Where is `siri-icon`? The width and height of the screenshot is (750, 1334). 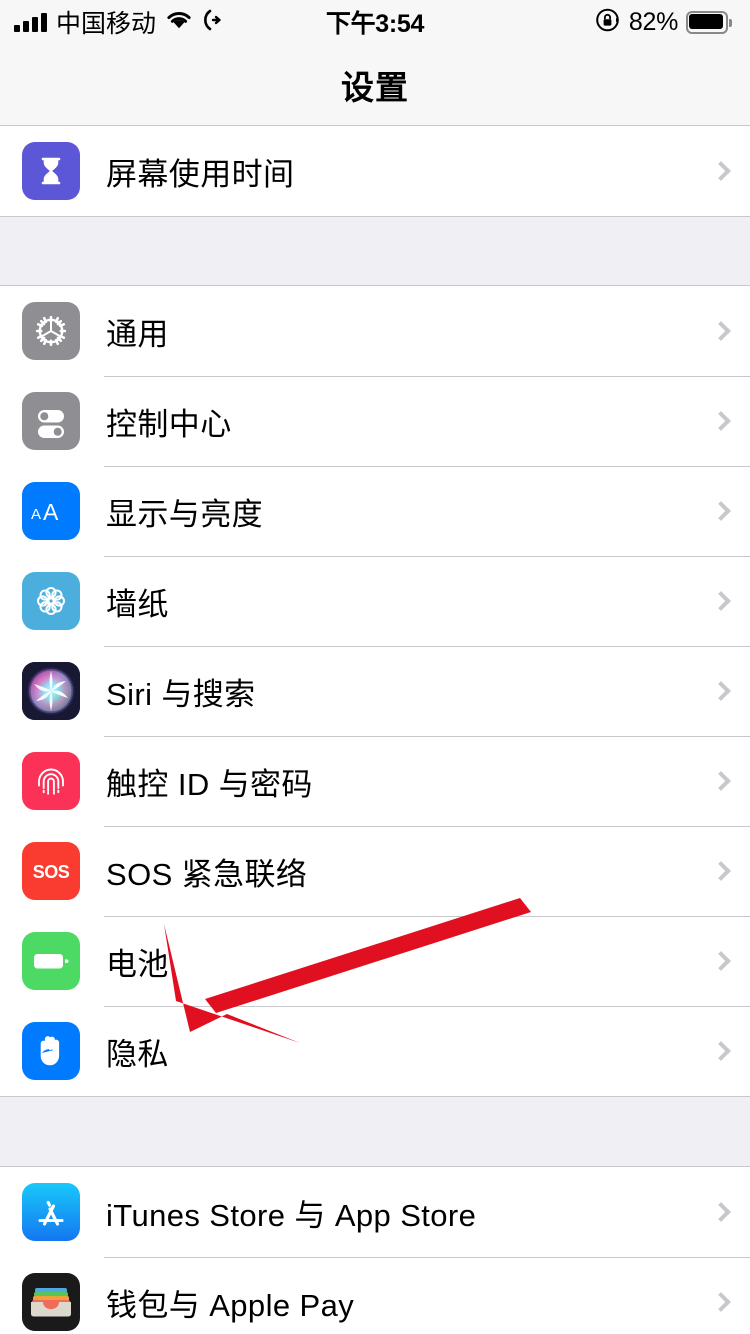 siri-icon is located at coordinates (51, 691).